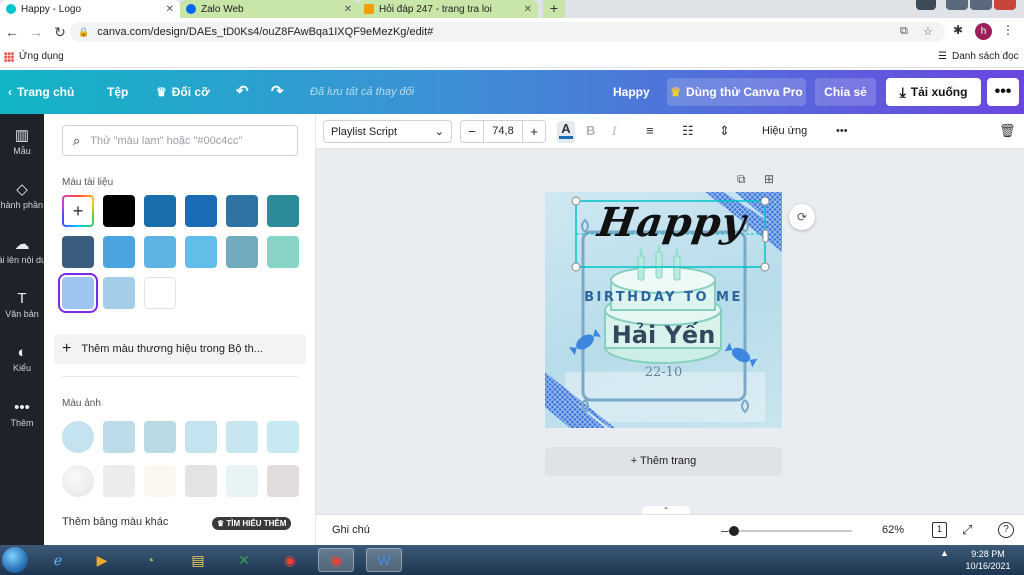  Describe the element at coordinates (242, 91) in the screenshot. I see `undo-icon: ↶` at that location.